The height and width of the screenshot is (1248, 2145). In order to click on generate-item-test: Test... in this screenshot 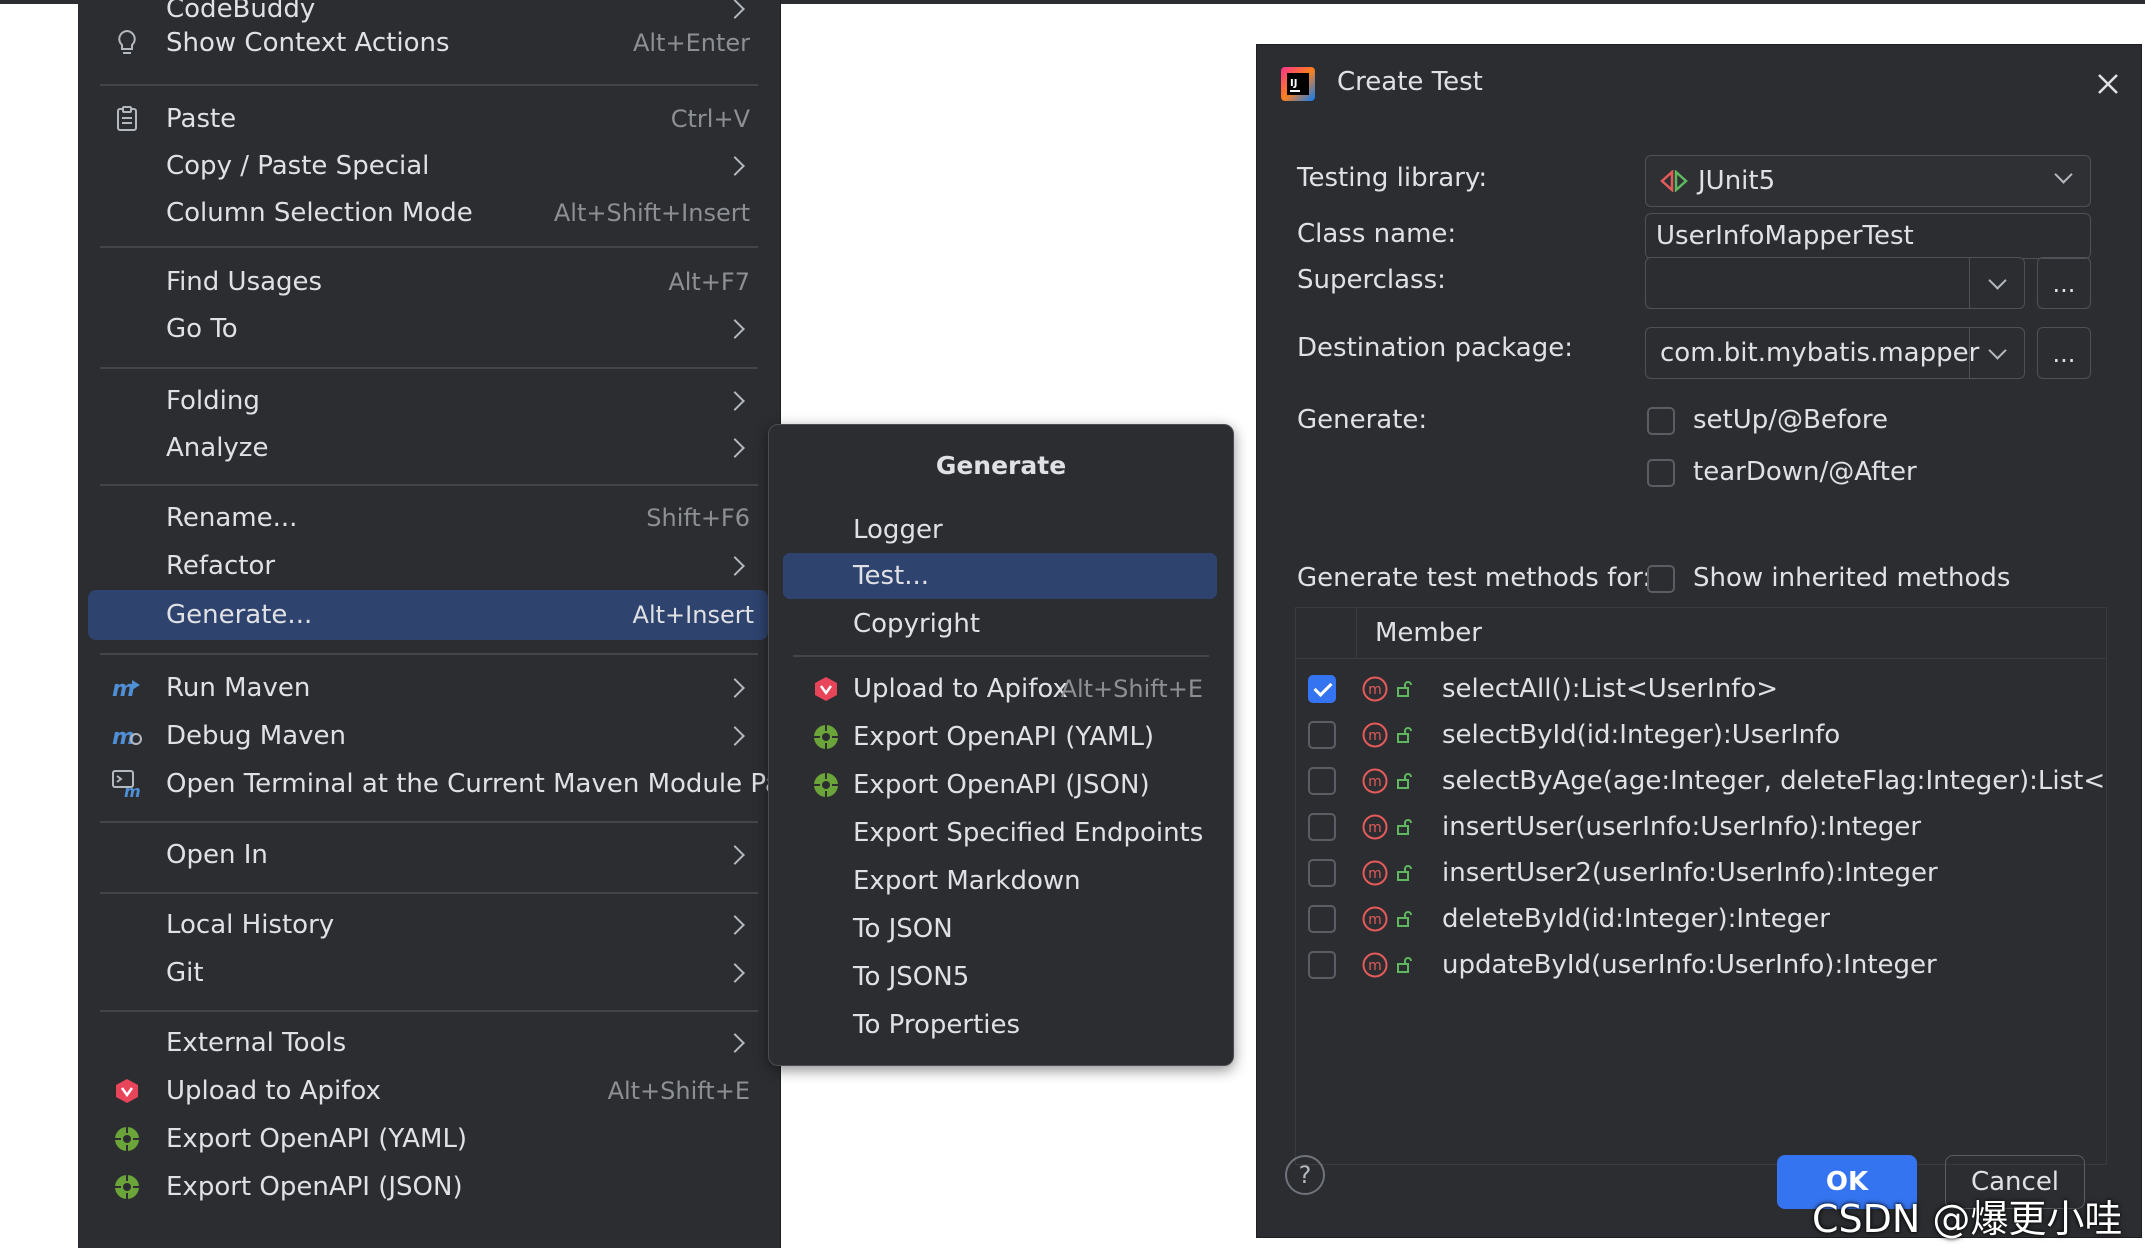, I will do `click(1000, 576)`.